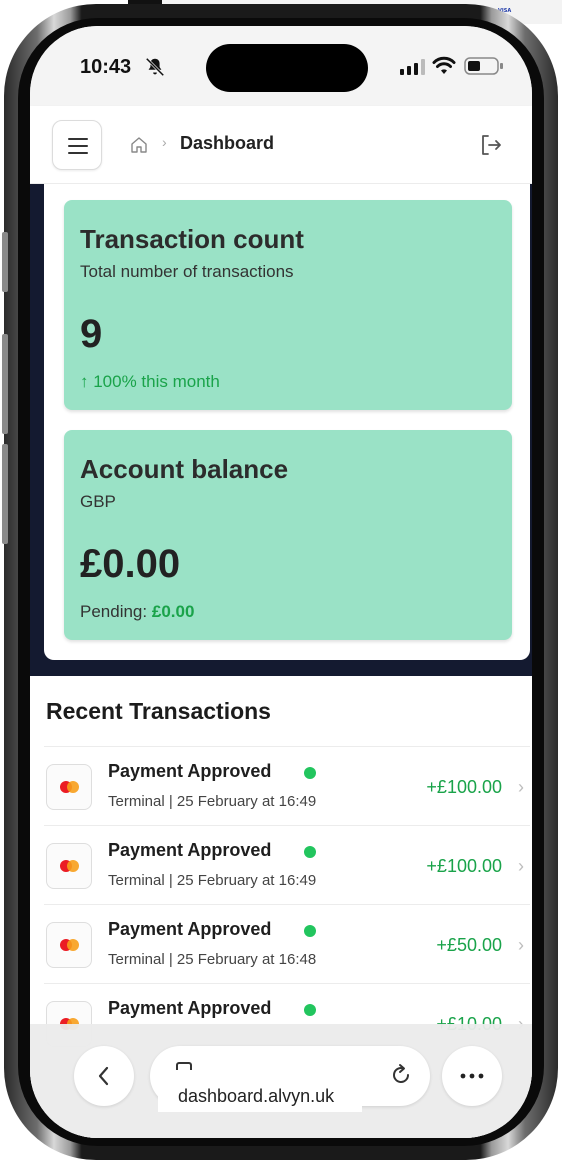 The image size is (562, 1164). What do you see at coordinates (227, 143) in the screenshot?
I see `breadcrumb-current: Dashboard` at bounding box center [227, 143].